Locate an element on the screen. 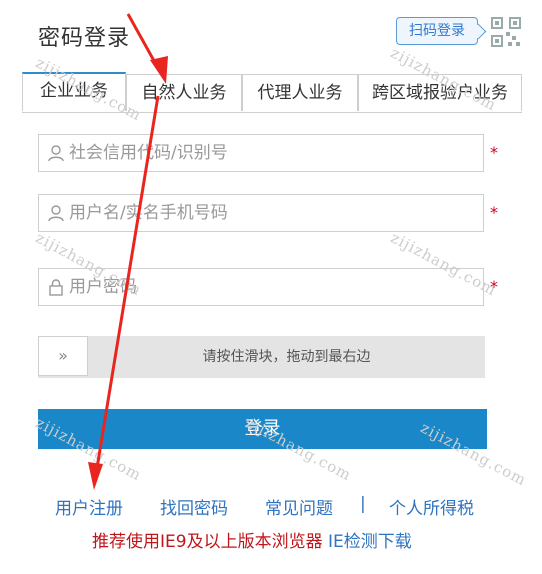 This screenshot has height=574, width=542. username-input is located at coordinates (269, 213).